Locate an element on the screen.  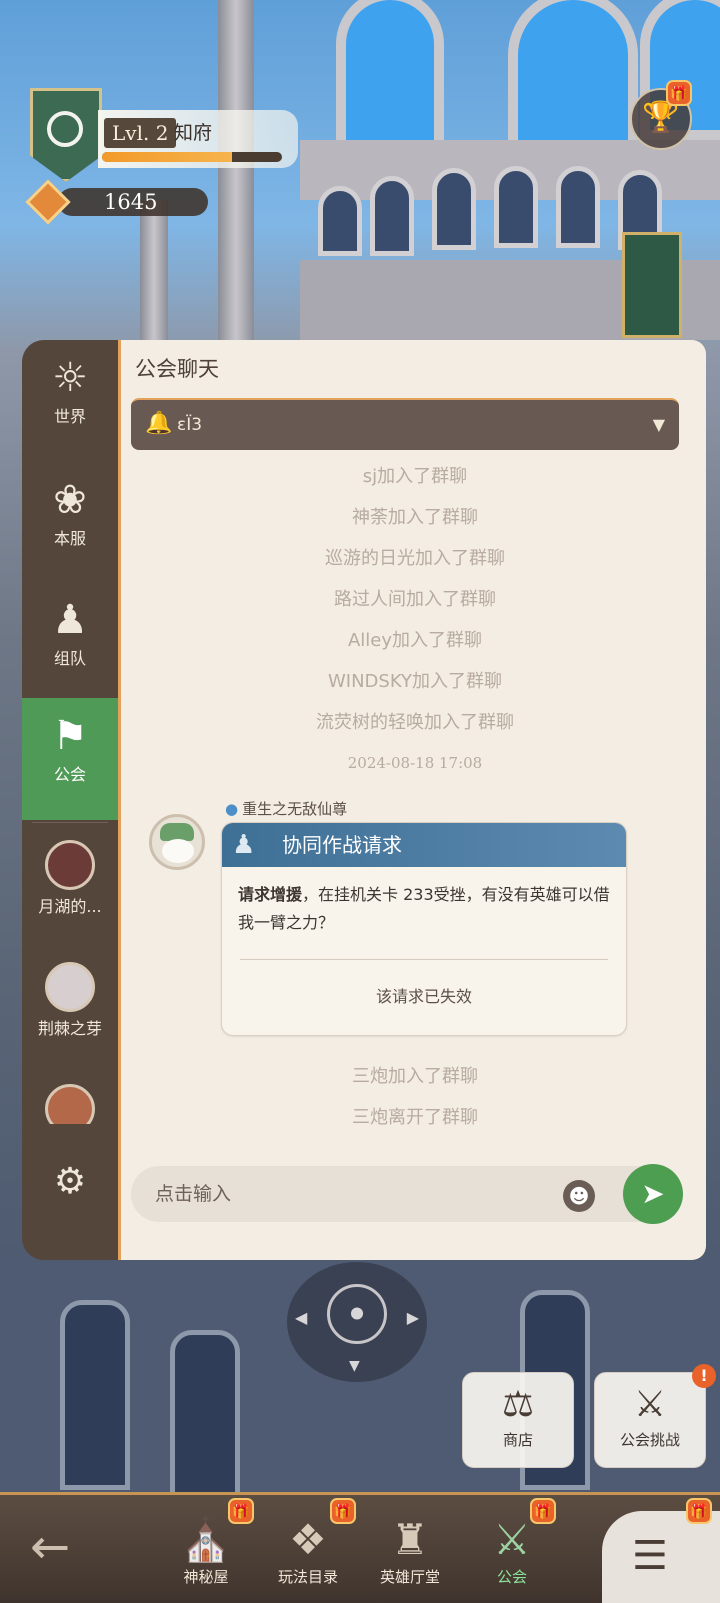
card-header: ♟ 协同作战请求 is located at coordinates (424, 845).